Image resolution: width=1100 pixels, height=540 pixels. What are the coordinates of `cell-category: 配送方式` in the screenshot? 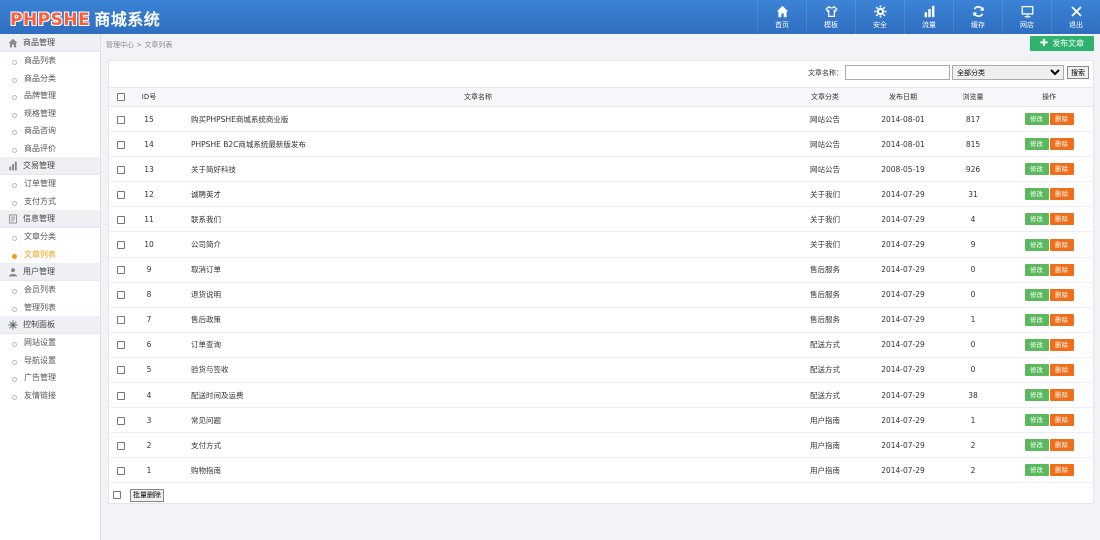 It's located at (825, 345).